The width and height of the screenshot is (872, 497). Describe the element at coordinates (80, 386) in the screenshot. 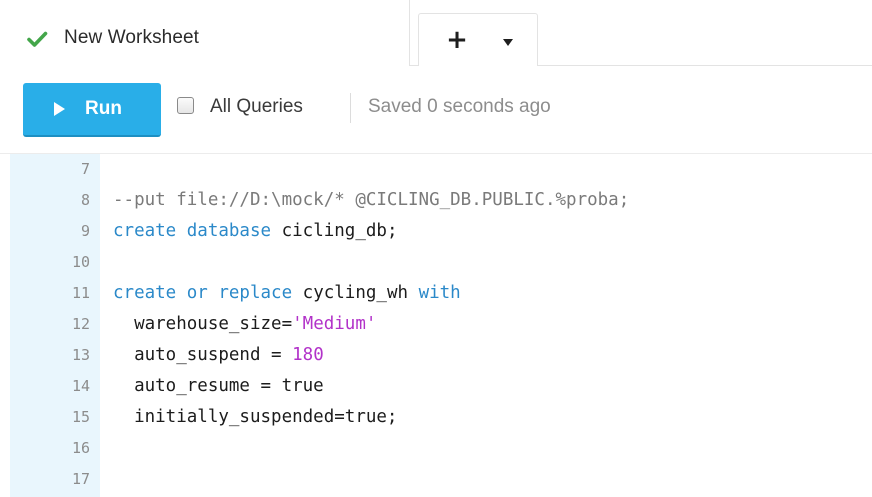

I see `line-number: 14` at that location.